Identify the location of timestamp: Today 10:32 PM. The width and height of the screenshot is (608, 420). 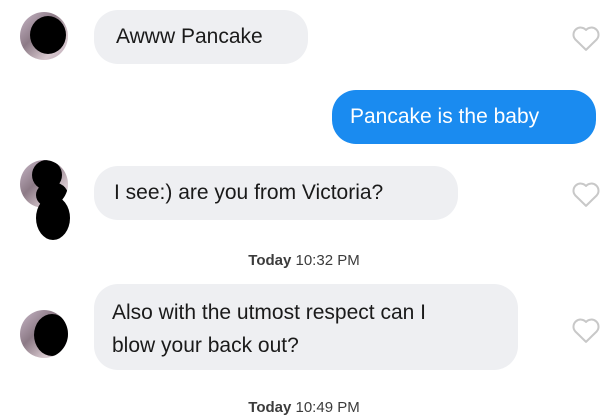
(304, 260).